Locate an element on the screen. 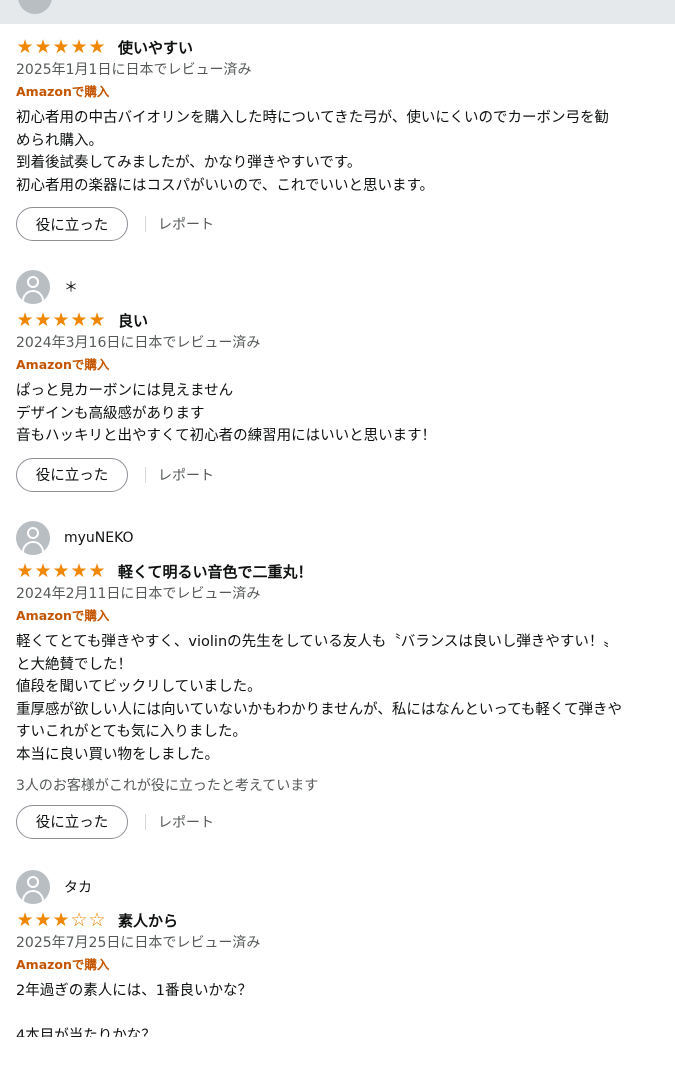 The width and height of the screenshot is (675, 1080). reviewer-profile: ＊ is located at coordinates (341, 287).